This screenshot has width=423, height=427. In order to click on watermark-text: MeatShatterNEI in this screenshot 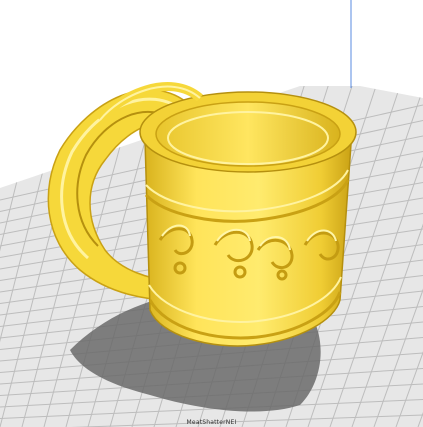, I will do `click(211, 422)`.